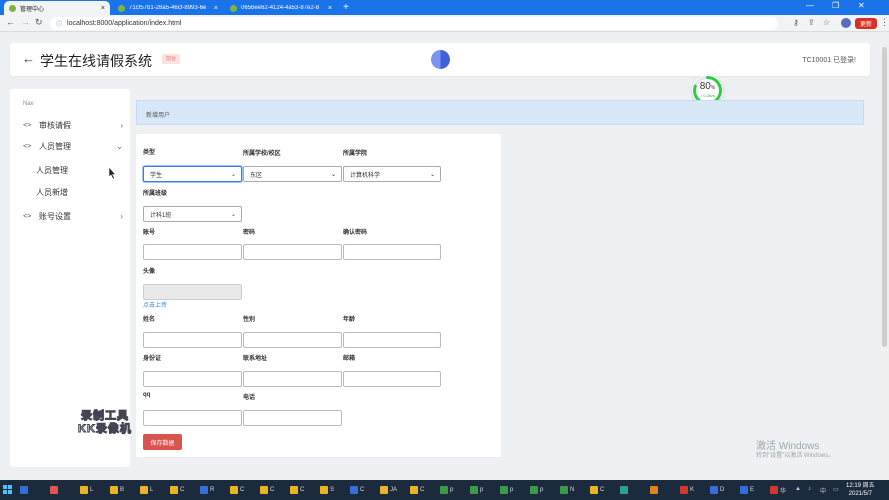  What do you see at coordinates (121, 125) in the screenshot?
I see `chevron-right-icon: ›` at bounding box center [121, 125].